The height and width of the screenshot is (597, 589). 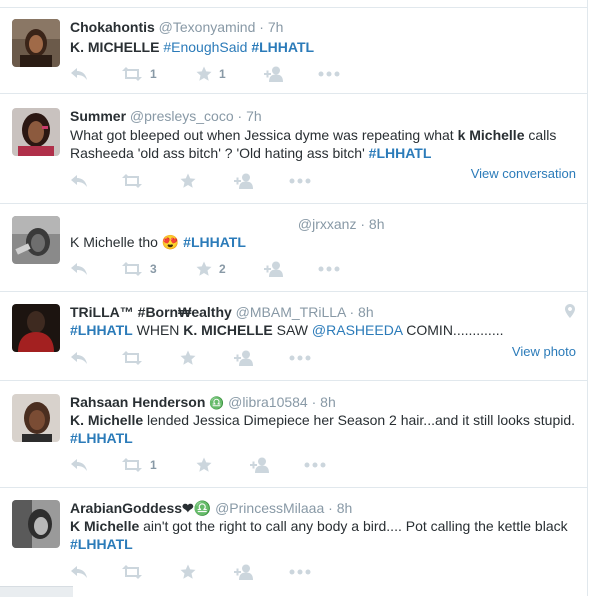 I want to click on favorite-button: 1, so click(x=211, y=74).